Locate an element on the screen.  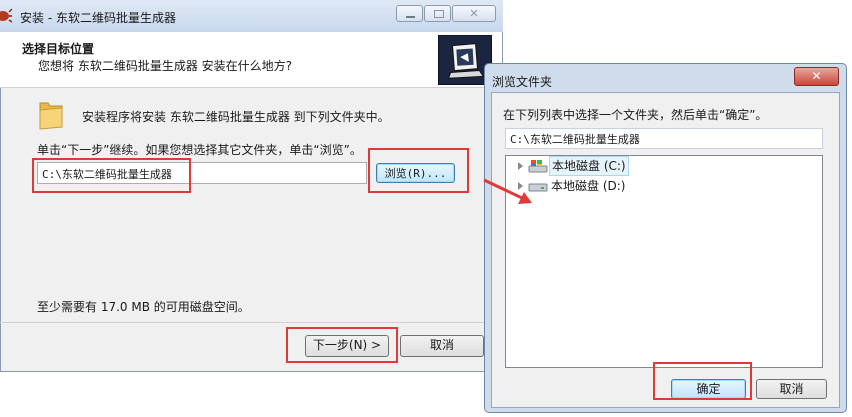
browse-instruction: 在下列列表中选择一个文件夹，然后单击“确定”。 is located at coordinates (635, 115).